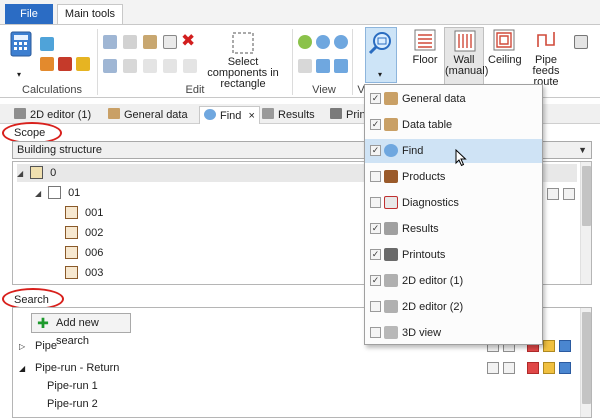 Image resolution: width=600 pixels, height=418 pixels. What do you see at coordinates (130, 66) in the screenshot?
I see `align-icon` at bounding box center [130, 66].